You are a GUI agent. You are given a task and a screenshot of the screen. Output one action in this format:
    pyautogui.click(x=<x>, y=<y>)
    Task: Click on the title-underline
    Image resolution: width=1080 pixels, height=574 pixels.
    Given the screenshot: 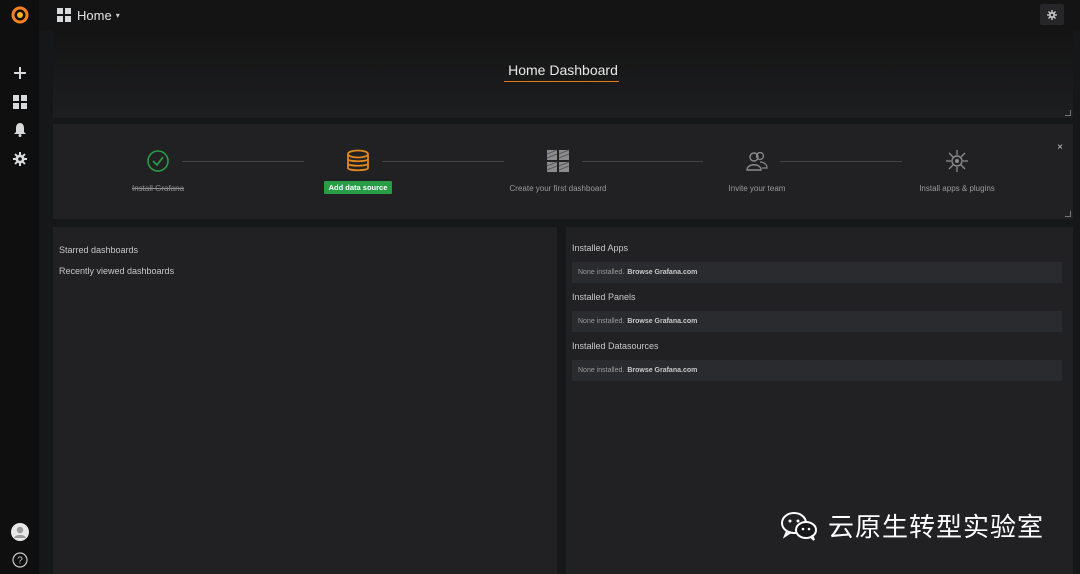 What is the action you would take?
    pyautogui.click(x=561, y=81)
    